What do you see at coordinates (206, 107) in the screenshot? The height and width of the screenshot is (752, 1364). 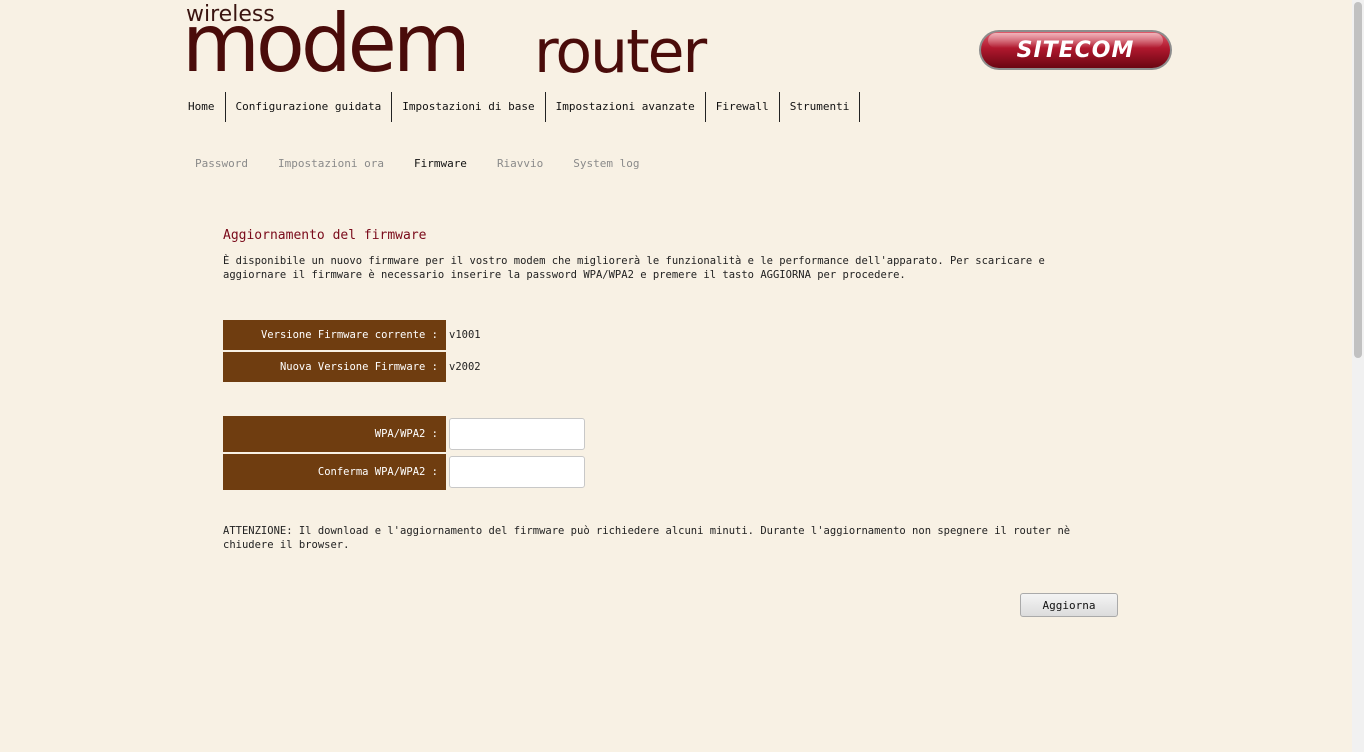 I see `nav-home: Home` at bounding box center [206, 107].